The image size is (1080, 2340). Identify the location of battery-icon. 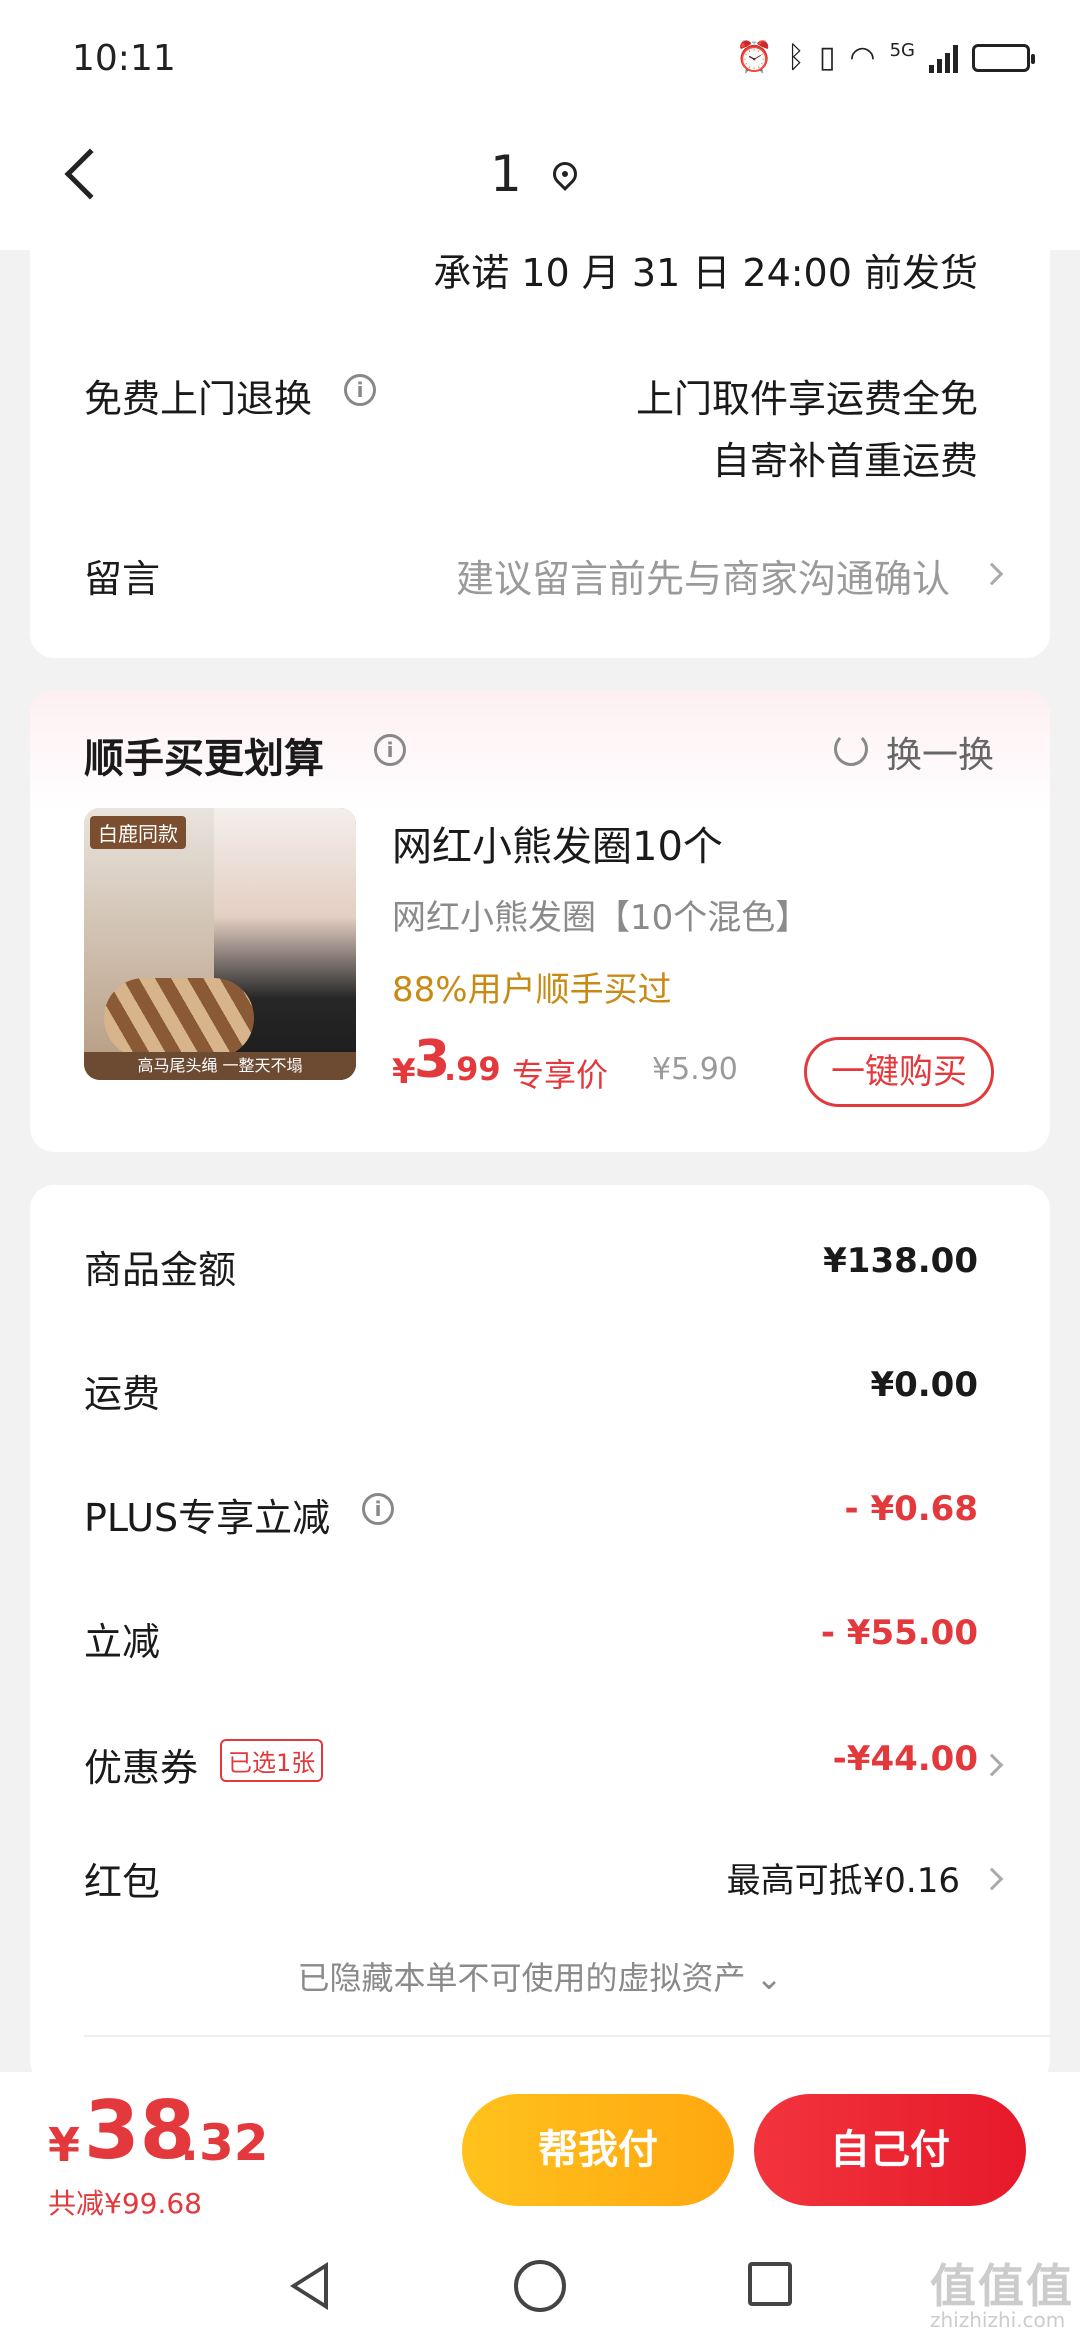
(1003, 57).